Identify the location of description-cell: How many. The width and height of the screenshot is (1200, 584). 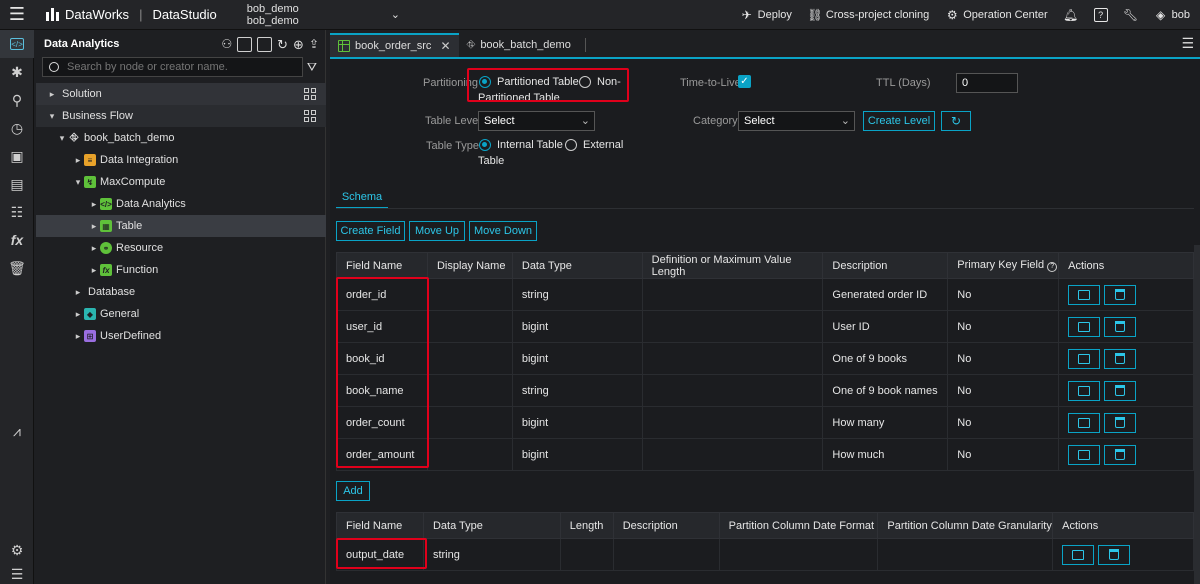
(885, 422).